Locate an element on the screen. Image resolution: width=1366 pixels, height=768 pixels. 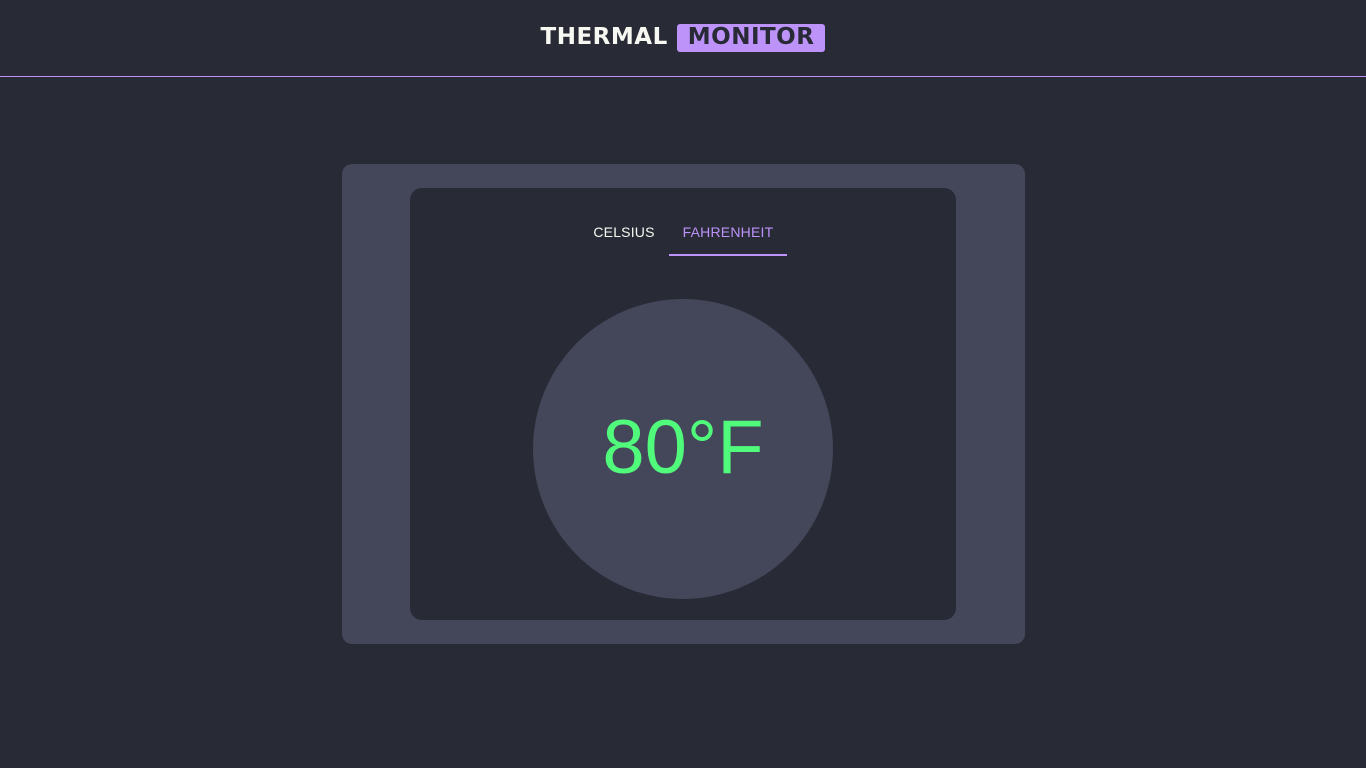
tab-fahrenheit: FAHRENHEIT is located at coordinates (728, 232).